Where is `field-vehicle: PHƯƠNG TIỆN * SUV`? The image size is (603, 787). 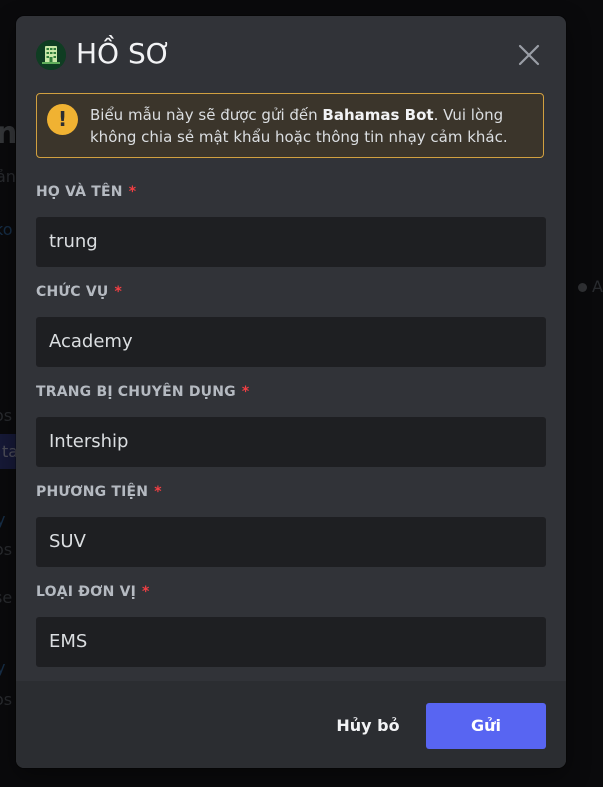
field-vehicle: PHƯƠNG TIỆN * SUV is located at coordinates (291, 524).